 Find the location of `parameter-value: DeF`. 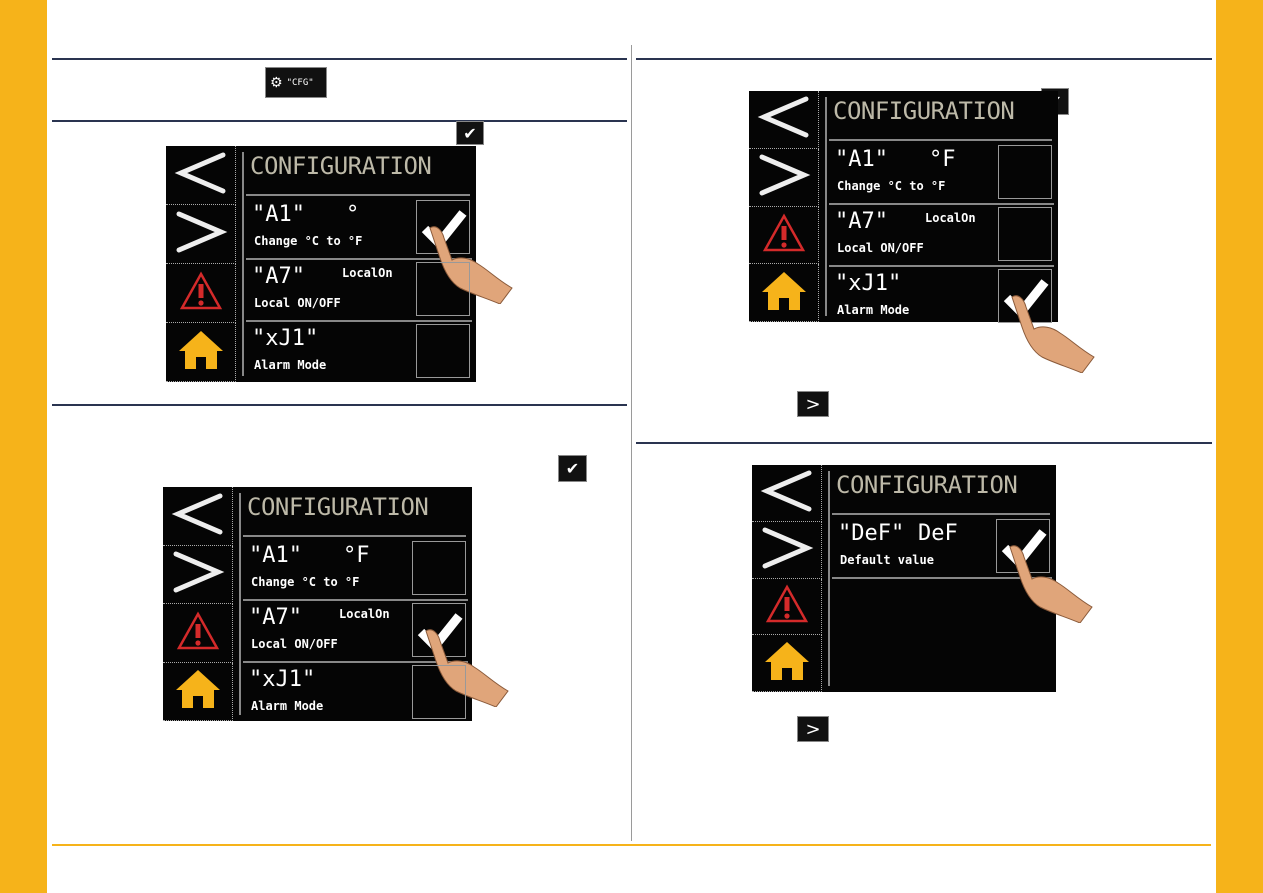

parameter-value: DeF is located at coordinates (938, 533).